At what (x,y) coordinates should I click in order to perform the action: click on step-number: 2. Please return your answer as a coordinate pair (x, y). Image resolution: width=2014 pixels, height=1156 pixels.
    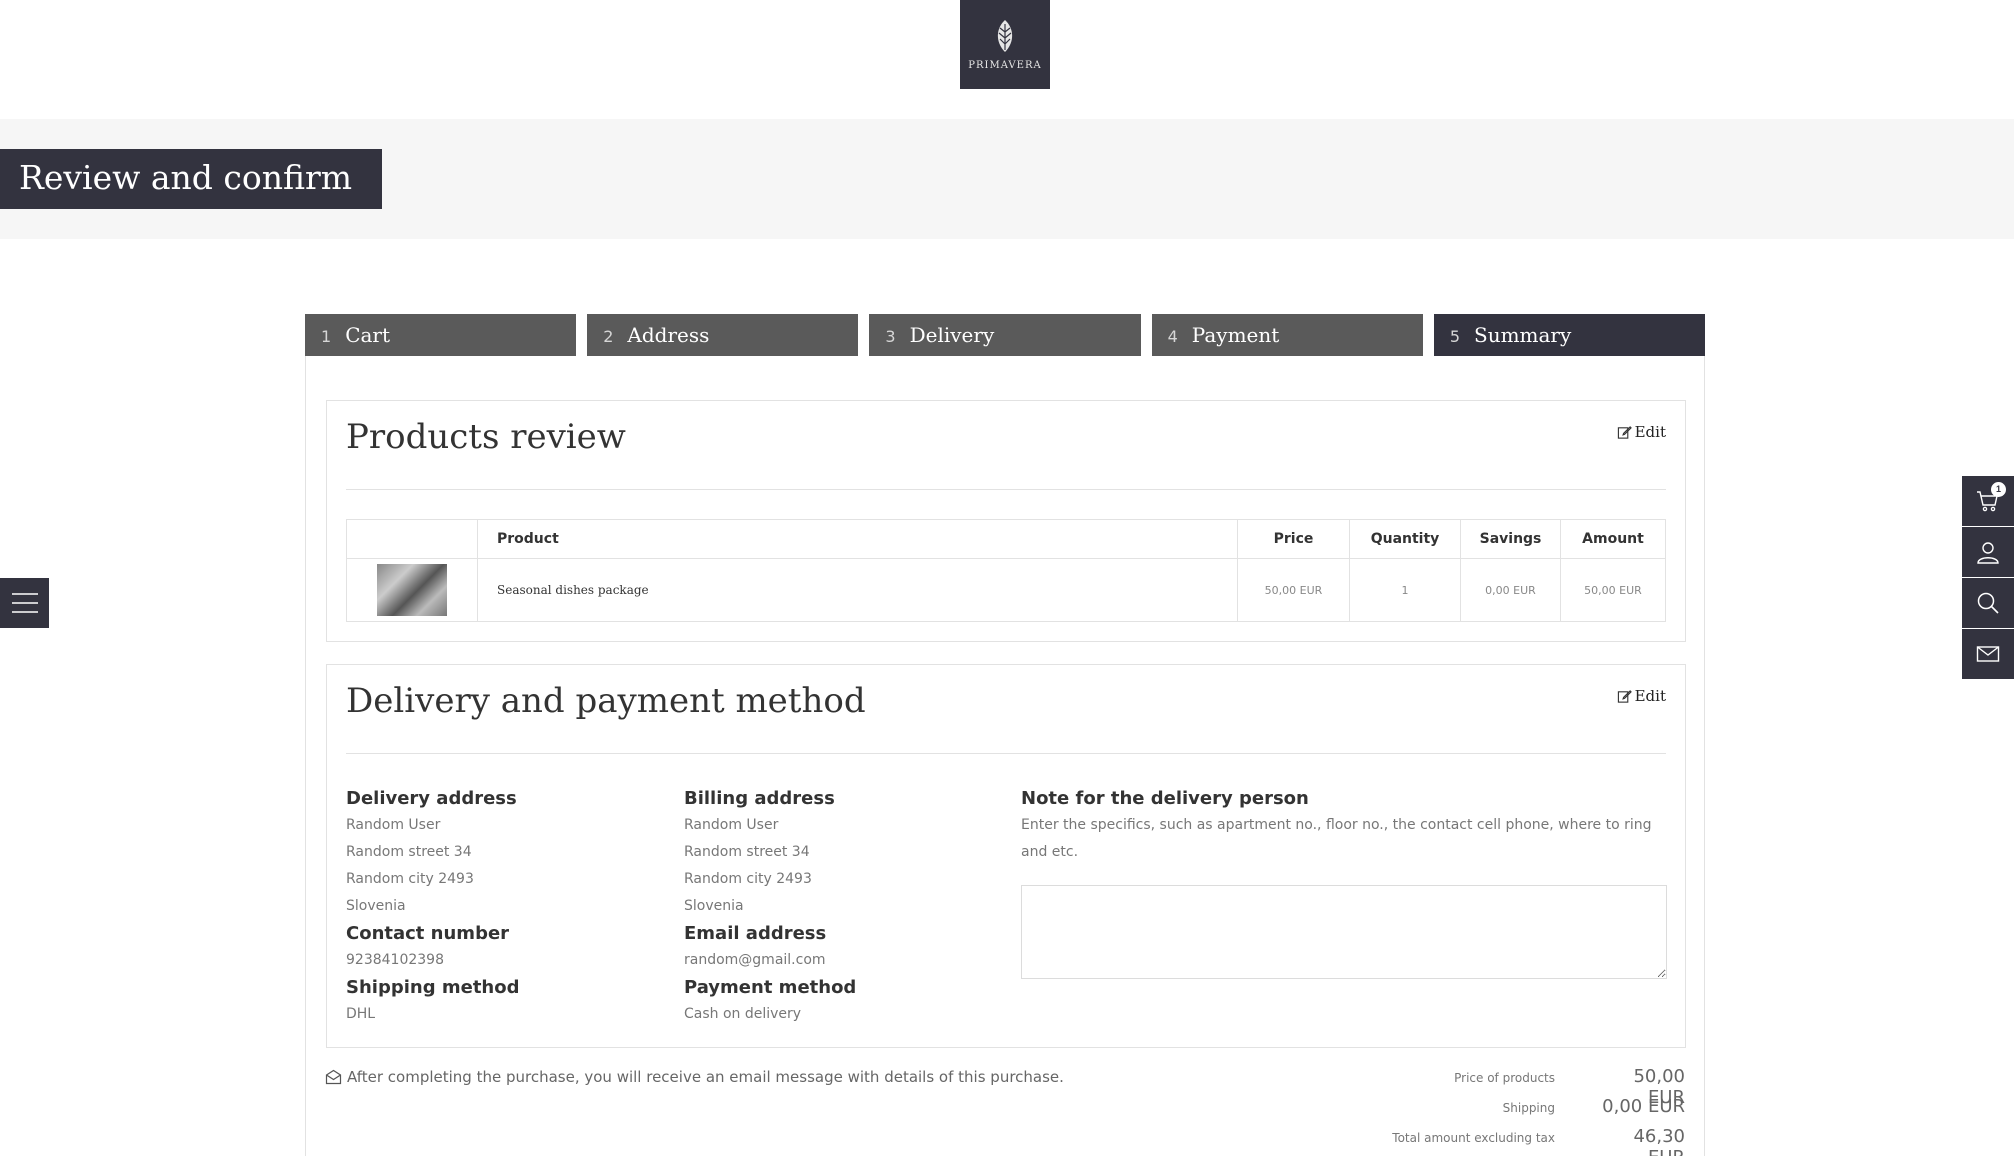
    Looking at the image, I should click on (608, 336).